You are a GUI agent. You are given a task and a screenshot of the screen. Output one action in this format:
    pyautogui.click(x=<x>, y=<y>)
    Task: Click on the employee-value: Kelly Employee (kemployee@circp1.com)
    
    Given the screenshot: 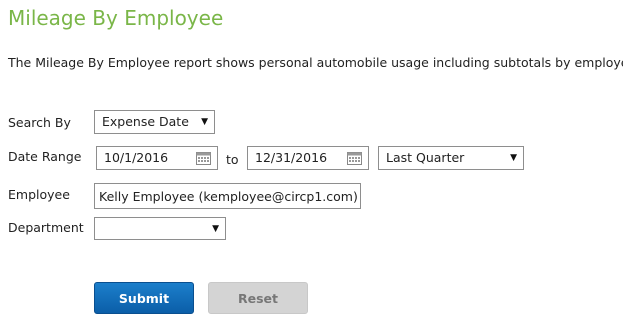 What is the action you would take?
    pyautogui.click(x=228, y=196)
    